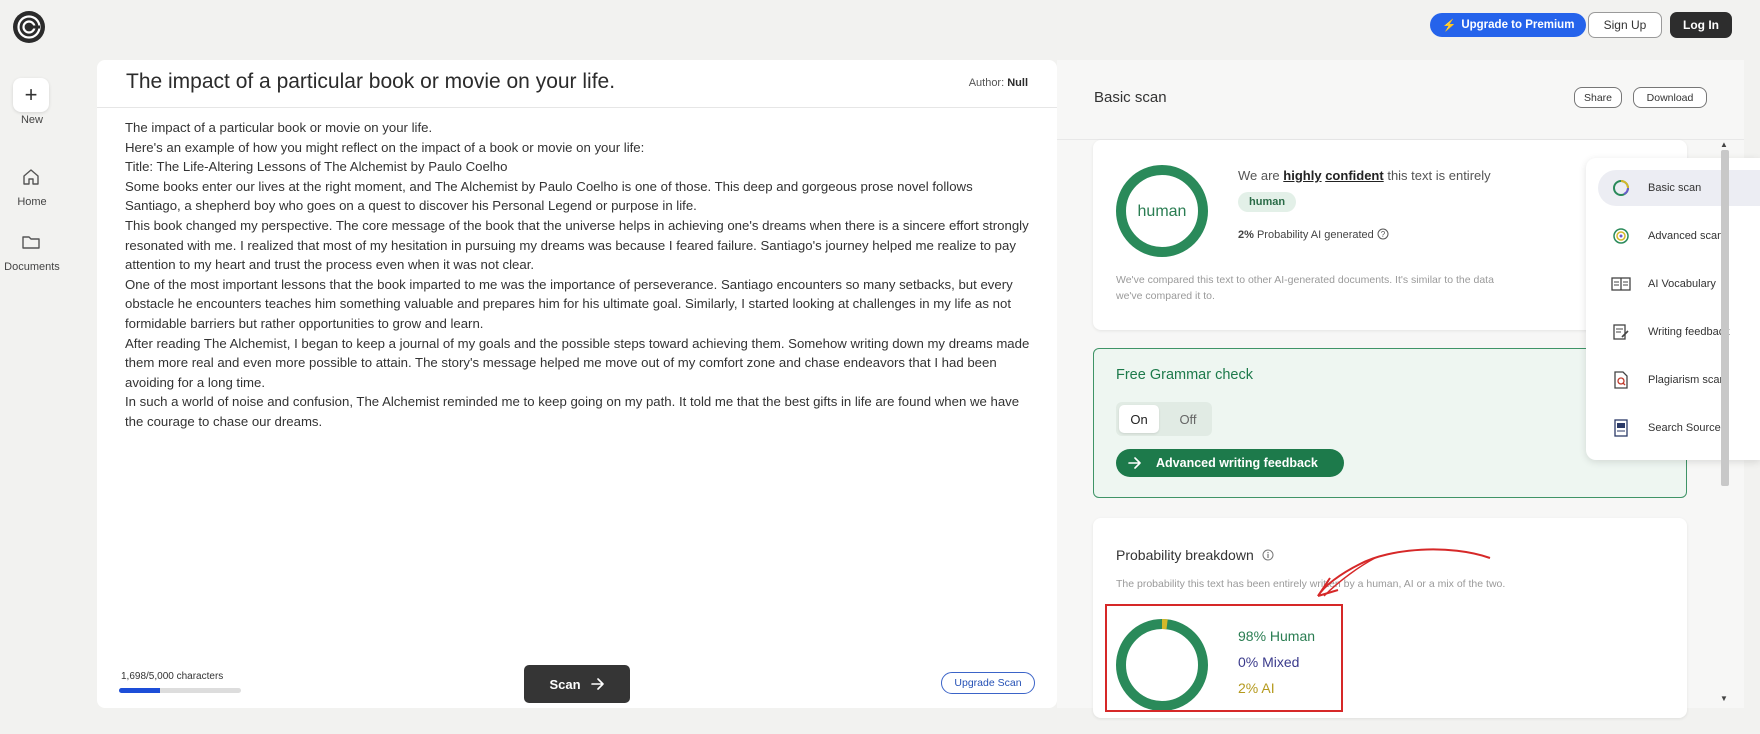 The height and width of the screenshot is (734, 1760). I want to click on grammar-toggle: On Off, so click(1164, 419).